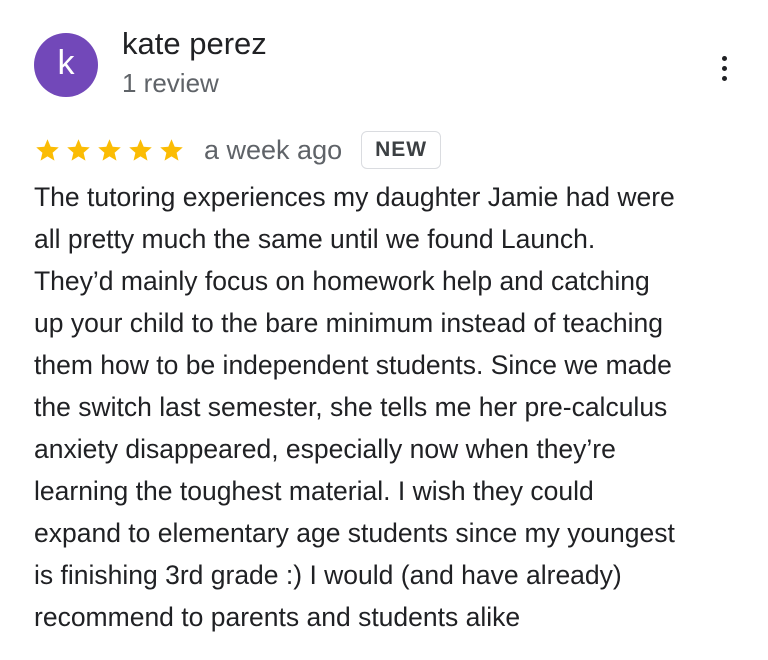  Describe the element at coordinates (401, 150) in the screenshot. I see `new-badge: NEW` at that location.